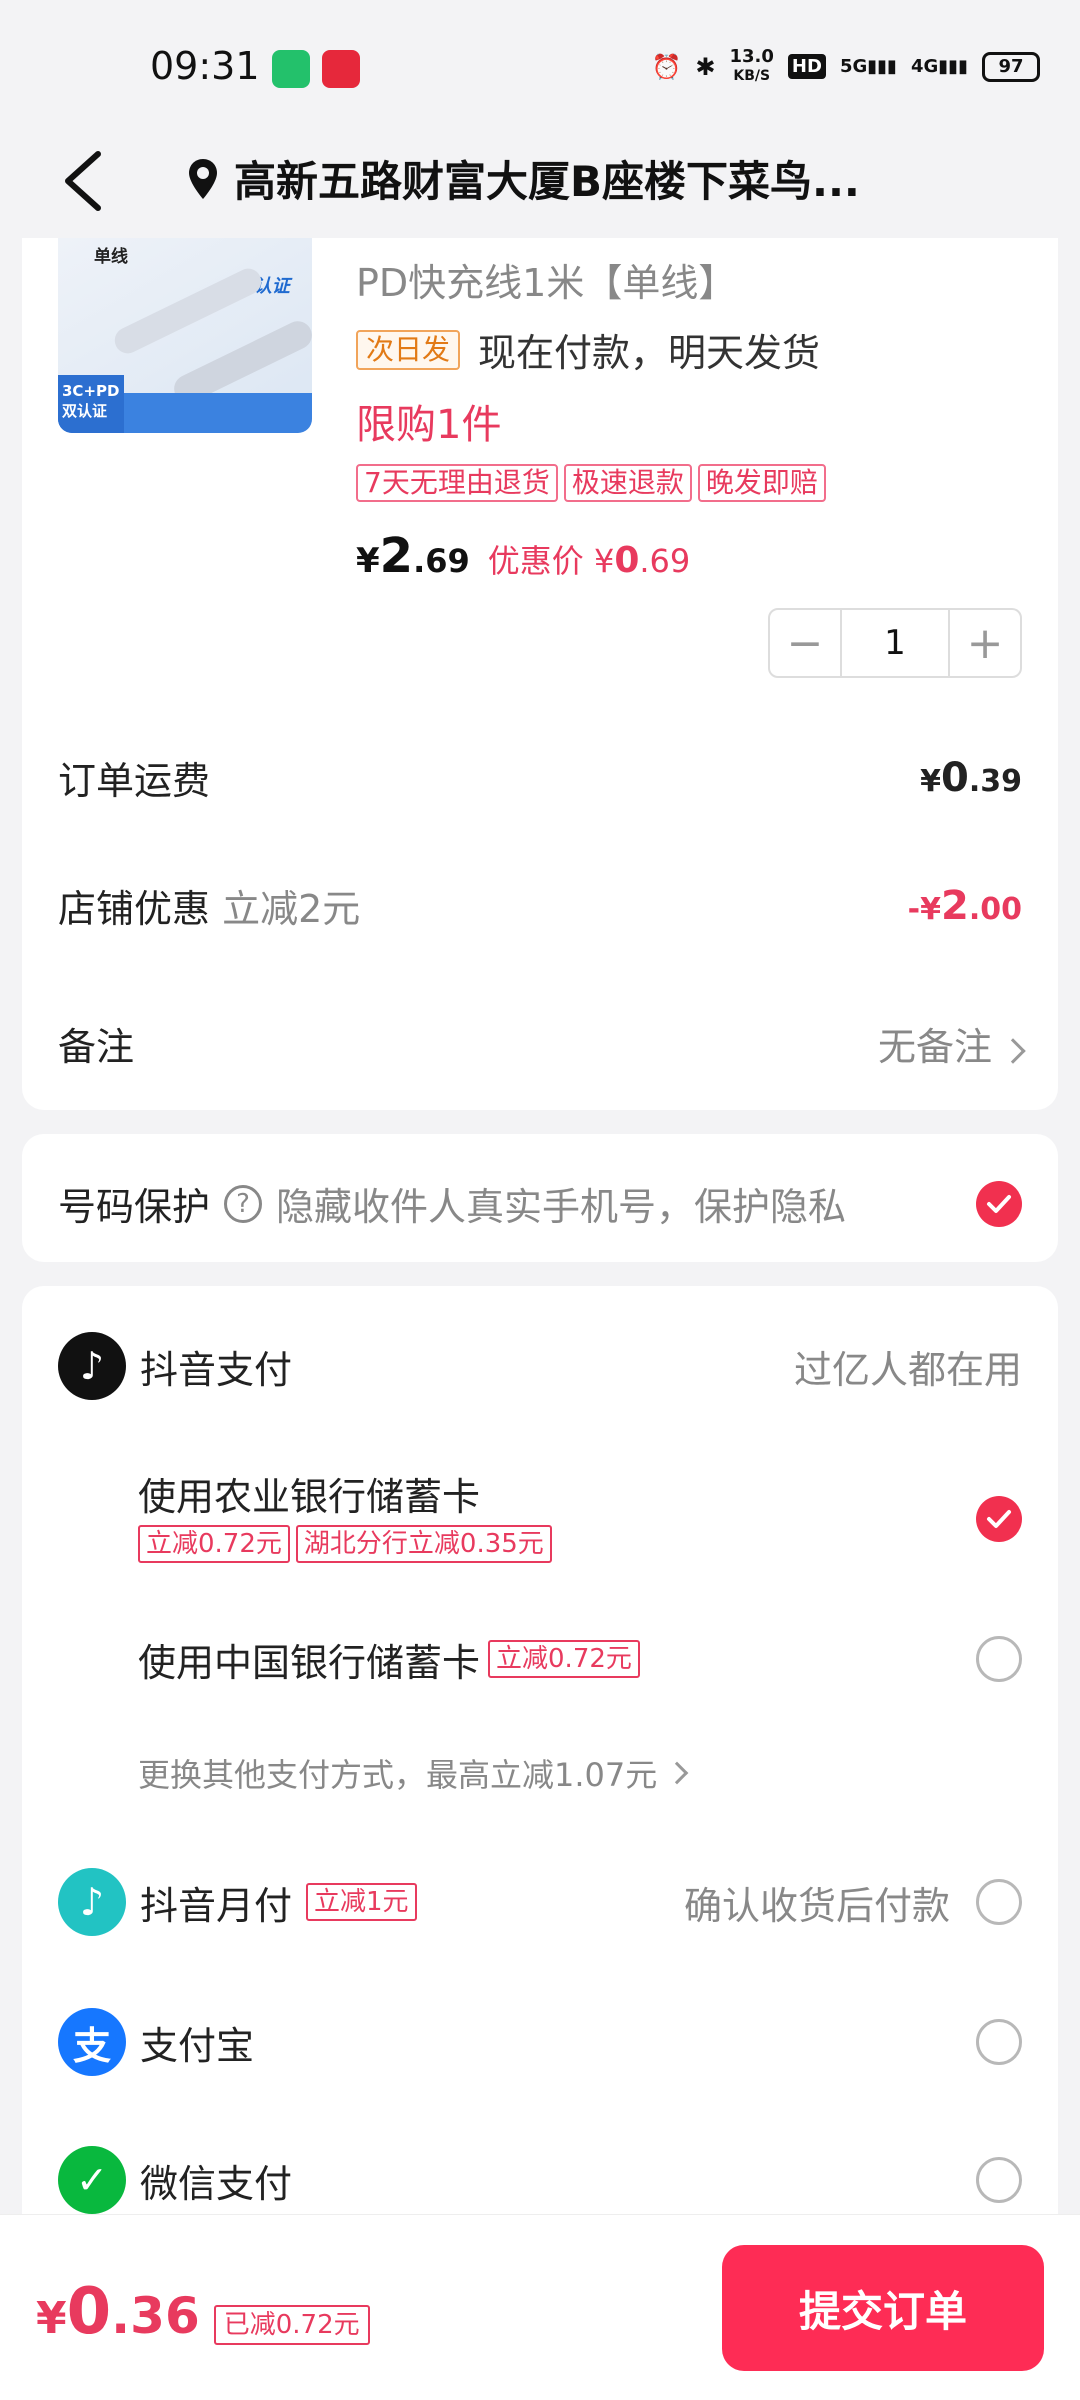  Describe the element at coordinates (649, 353) in the screenshot. I see `ship-text: 现在付款，明天发货` at that location.